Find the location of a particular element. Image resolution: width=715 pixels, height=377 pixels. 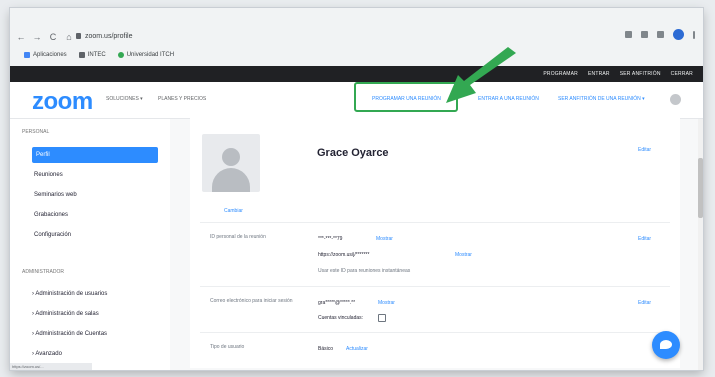

show-email-link: Mostrar is located at coordinates (386, 303).